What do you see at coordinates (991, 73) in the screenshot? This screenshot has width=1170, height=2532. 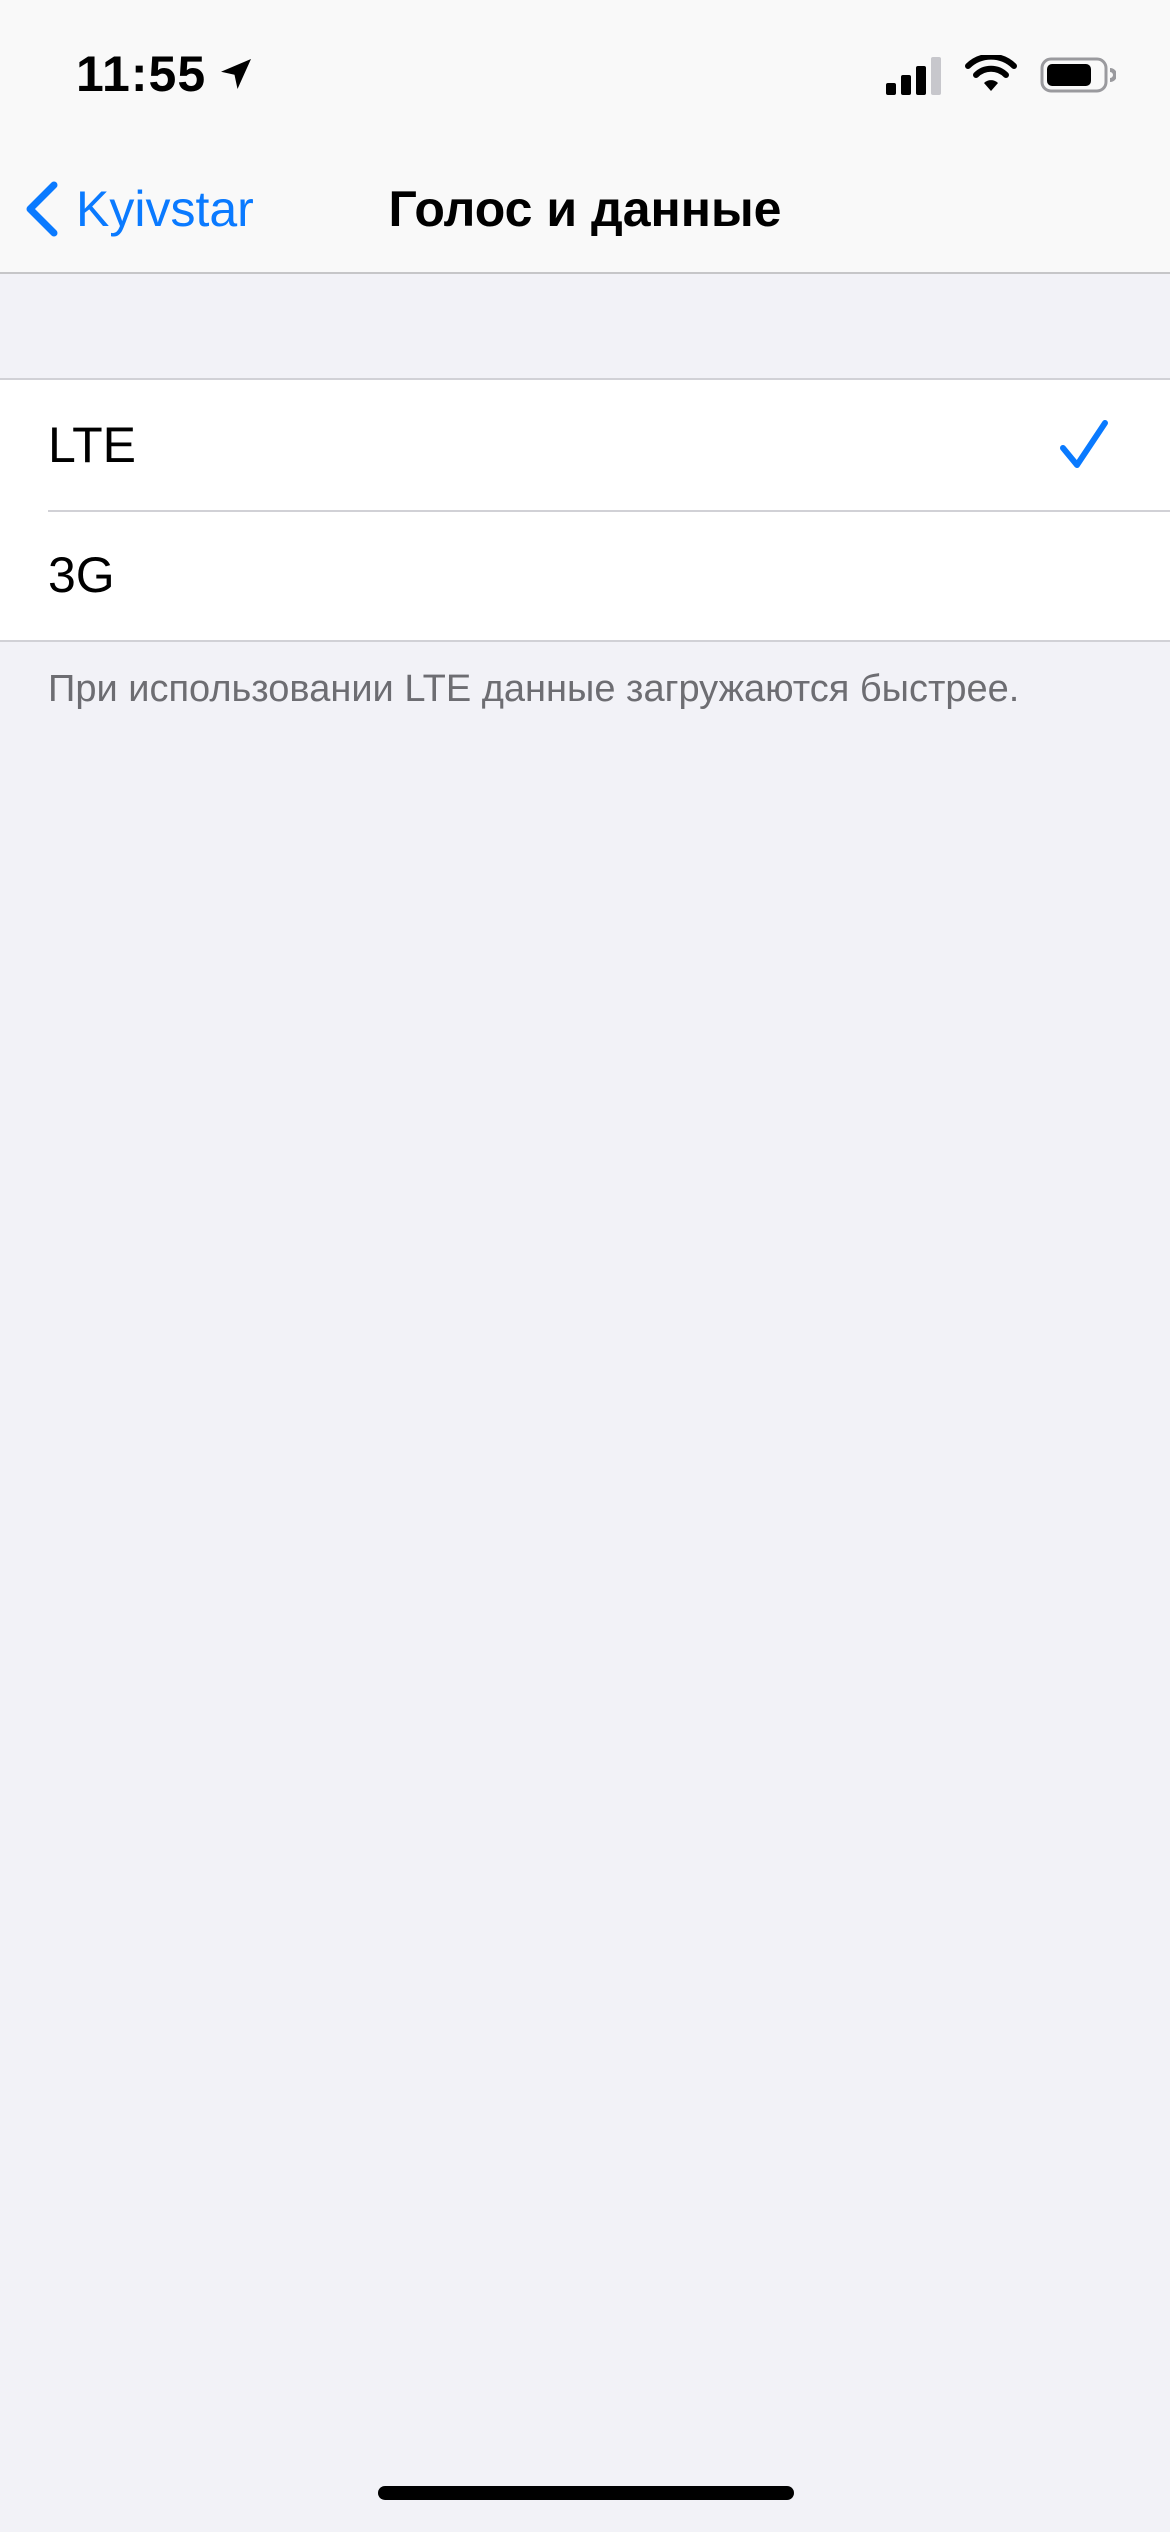 I see `wifi-icon` at bounding box center [991, 73].